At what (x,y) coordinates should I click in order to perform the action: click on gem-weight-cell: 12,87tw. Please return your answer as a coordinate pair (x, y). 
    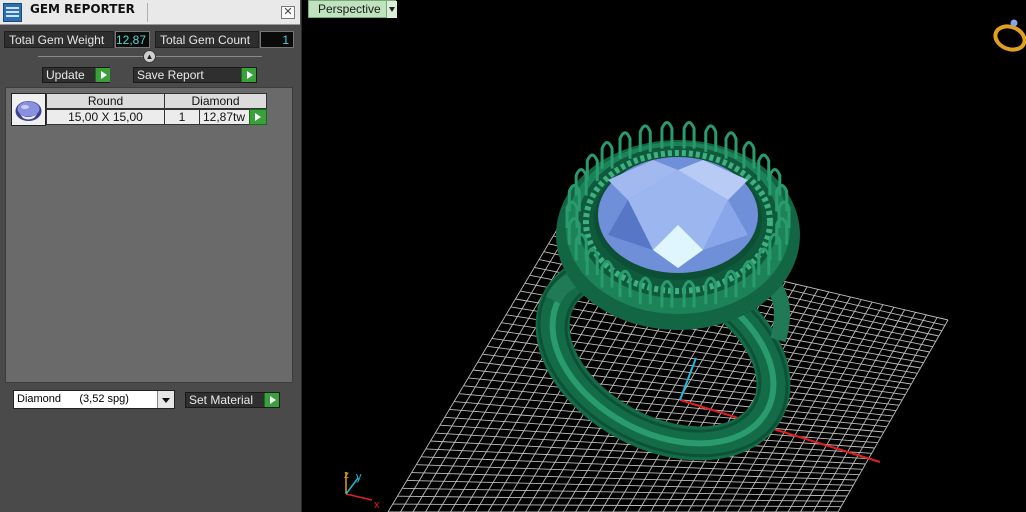
    Looking at the image, I should click on (224, 117).